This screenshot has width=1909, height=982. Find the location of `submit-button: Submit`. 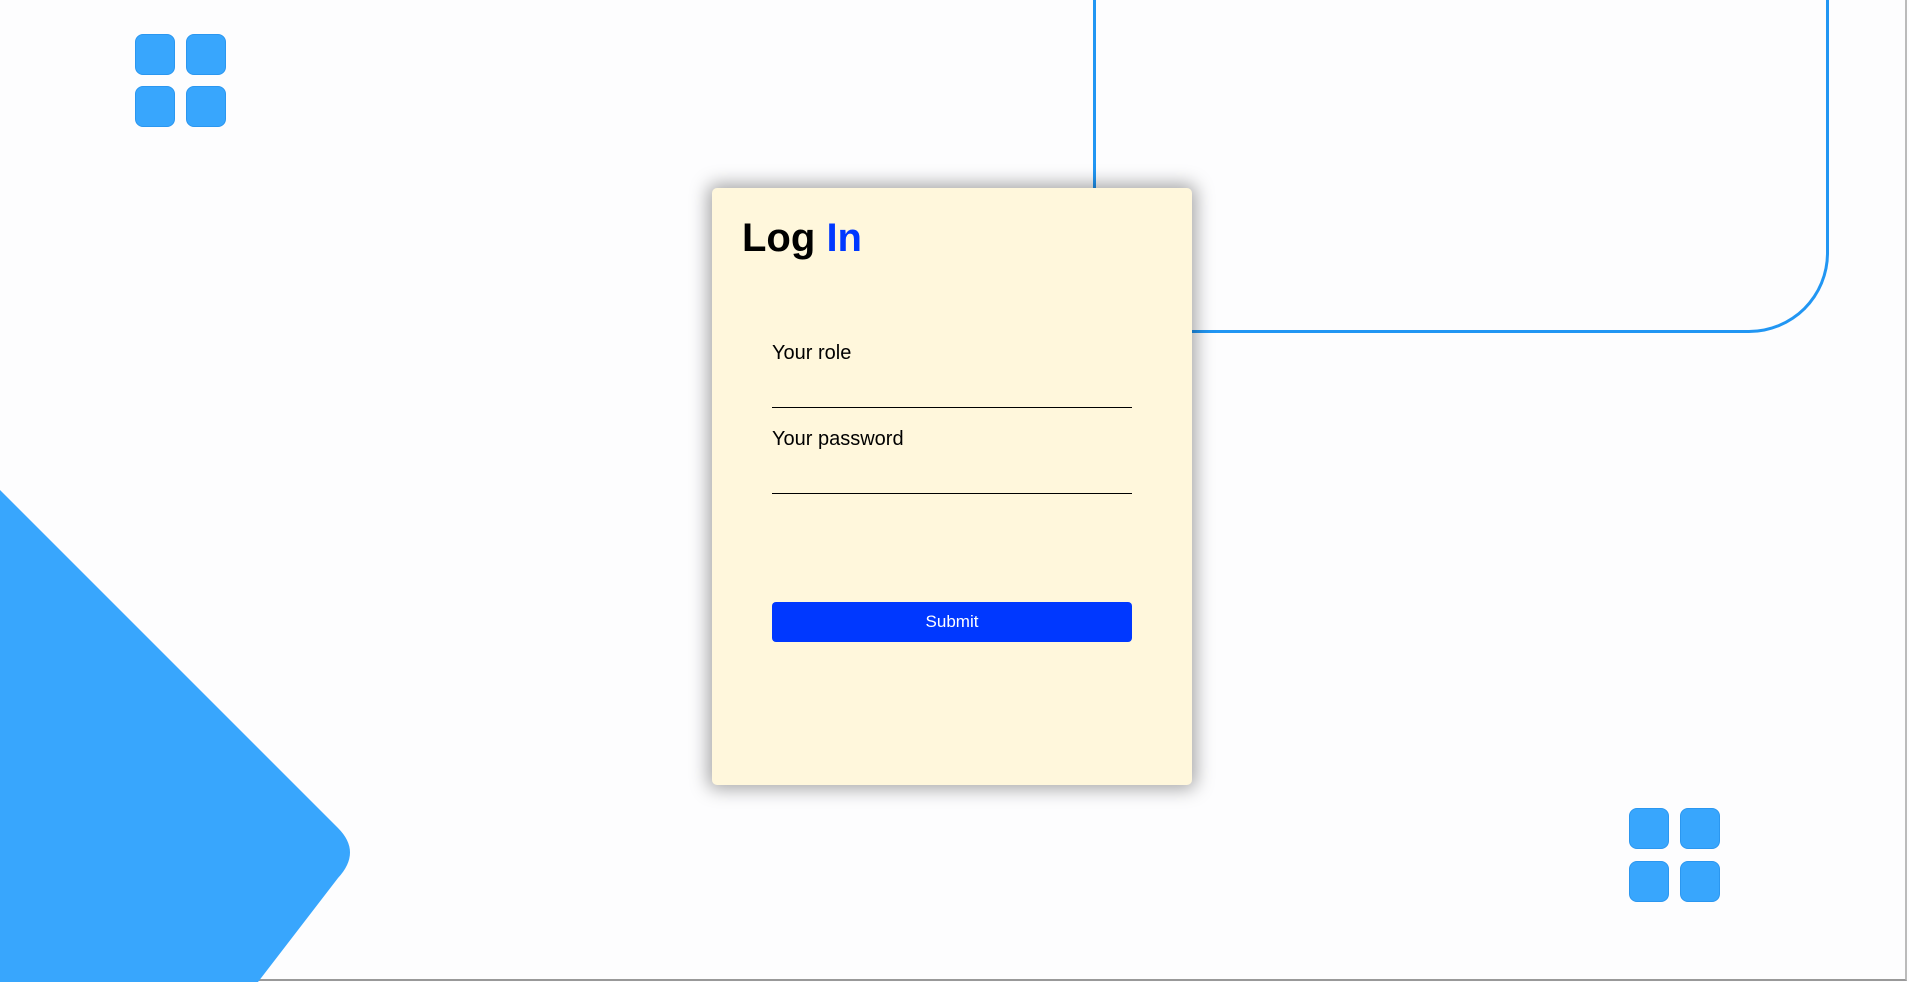

submit-button: Submit is located at coordinates (952, 622).